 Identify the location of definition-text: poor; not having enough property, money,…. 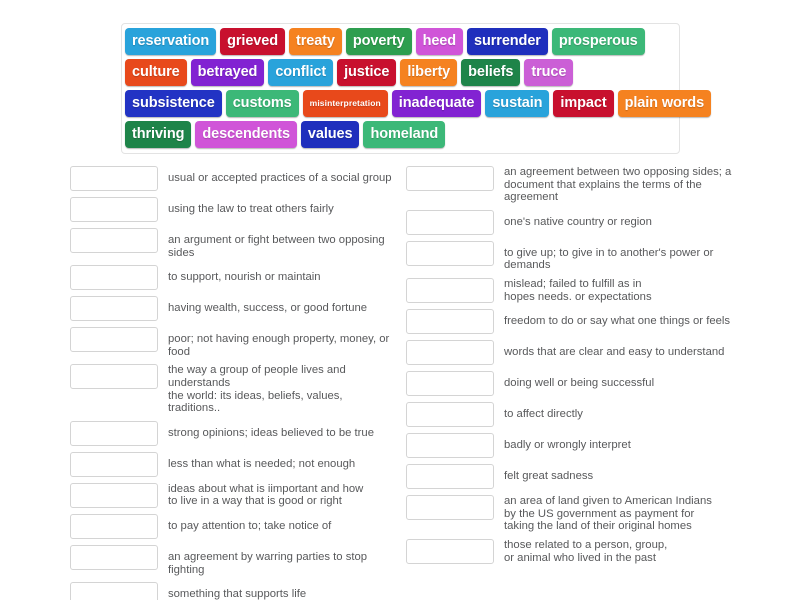
(279, 345).